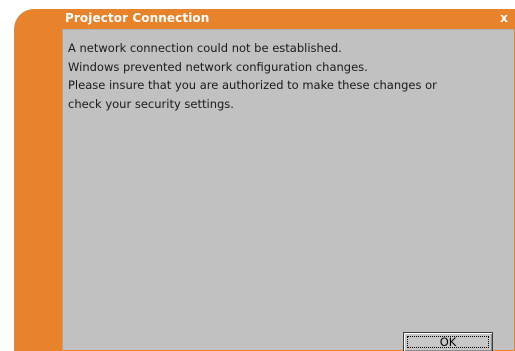  I want to click on close-icon: x, so click(504, 18).